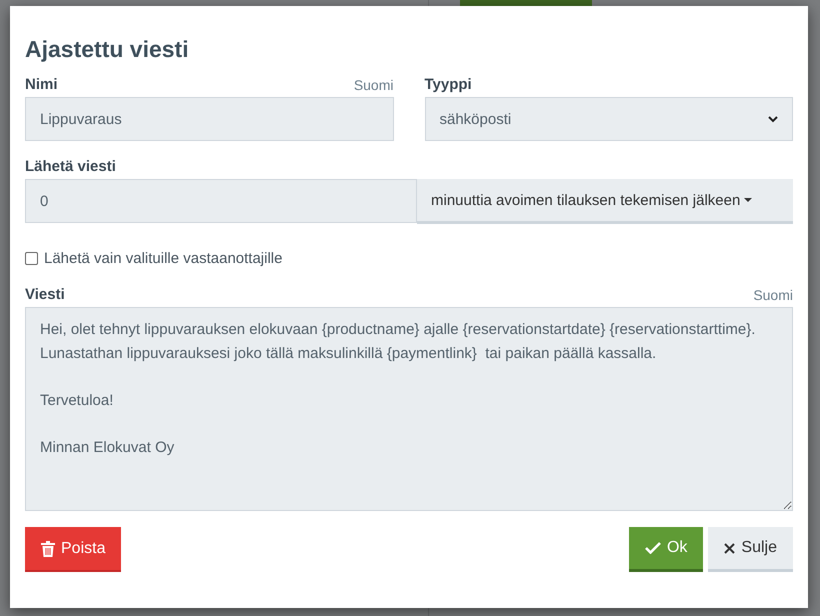 This screenshot has height=616, width=820. What do you see at coordinates (107, 49) in the screenshot?
I see `dialog-title: Ajastettu viesti` at bounding box center [107, 49].